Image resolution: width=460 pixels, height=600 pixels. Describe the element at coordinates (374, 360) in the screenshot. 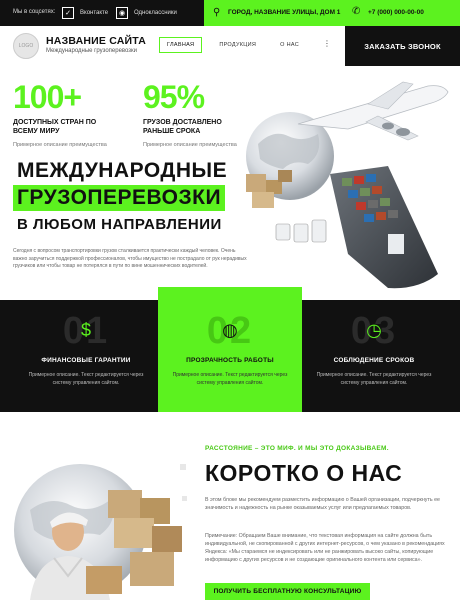

I see `feature-title: СОБЛЮДЕНИЕ СРОКОВ` at that location.